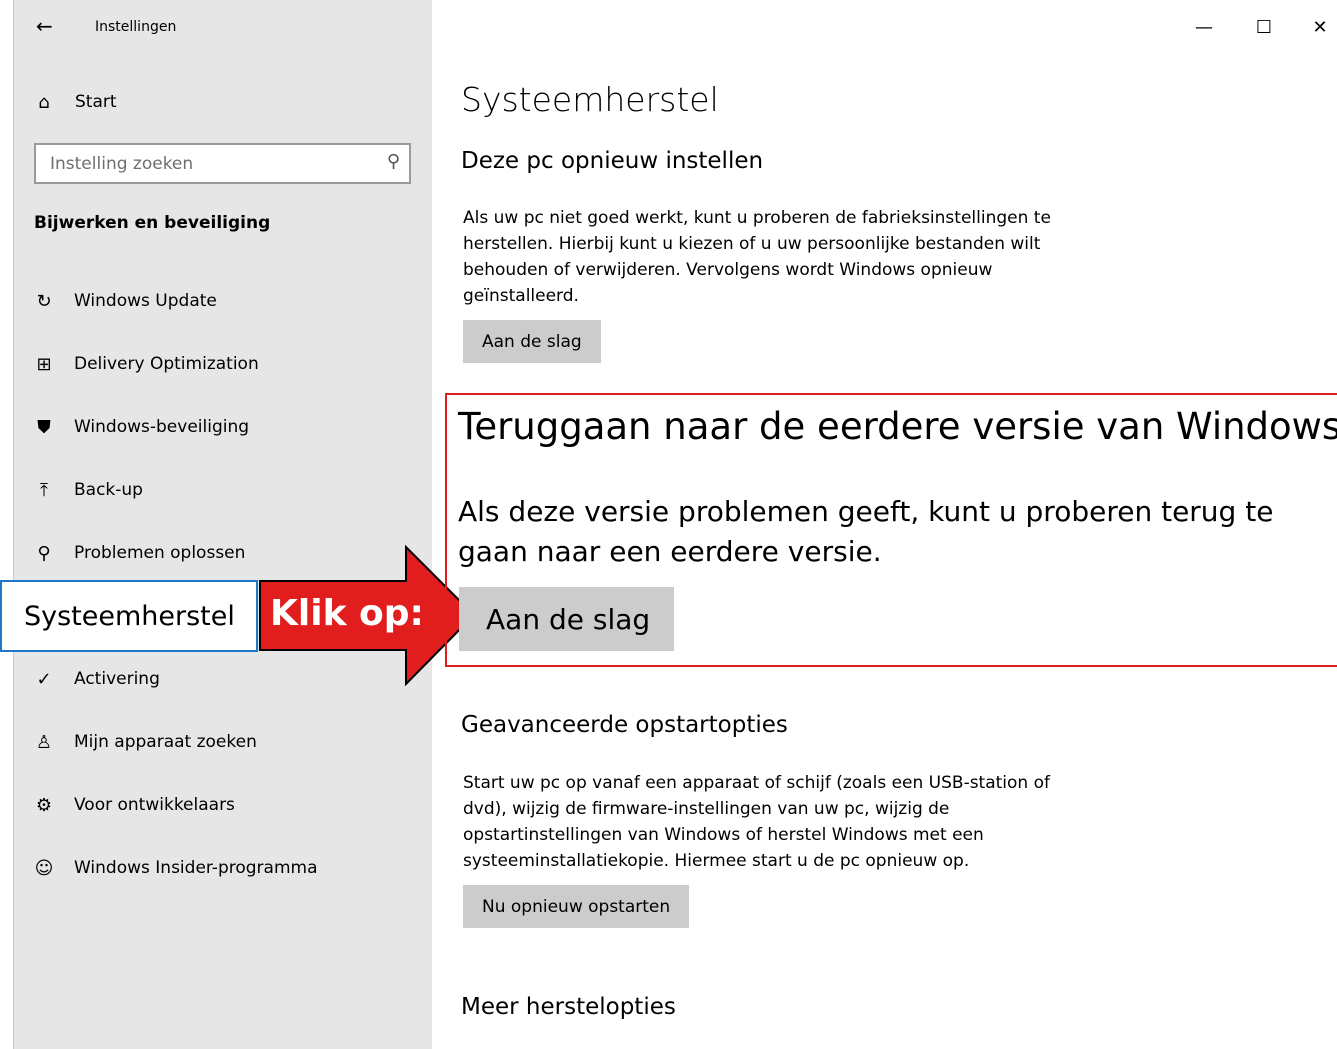 The width and height of the screenshot is (1337, 1049). I want to click on sidebar-item-windows-update: ↻ Windows Update, so click(124, 301).